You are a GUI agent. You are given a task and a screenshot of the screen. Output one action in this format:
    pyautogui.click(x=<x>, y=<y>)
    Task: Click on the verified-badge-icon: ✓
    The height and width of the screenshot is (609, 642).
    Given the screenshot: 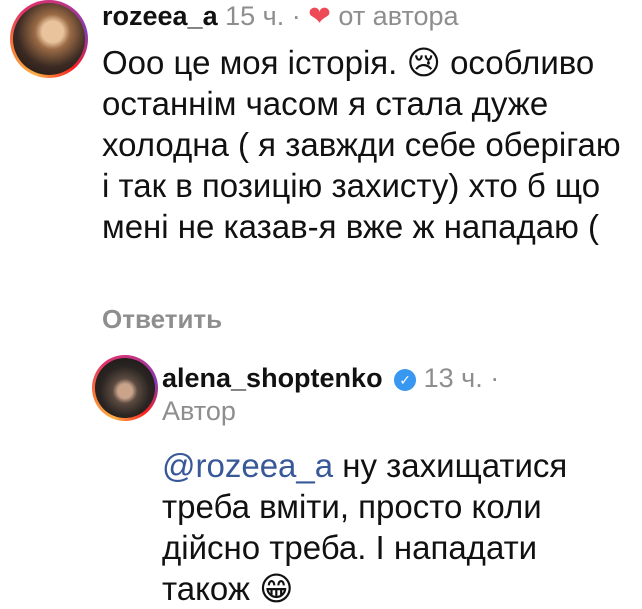 What is the action you would take?
    pyautogui.click(x=405, y=380)
    